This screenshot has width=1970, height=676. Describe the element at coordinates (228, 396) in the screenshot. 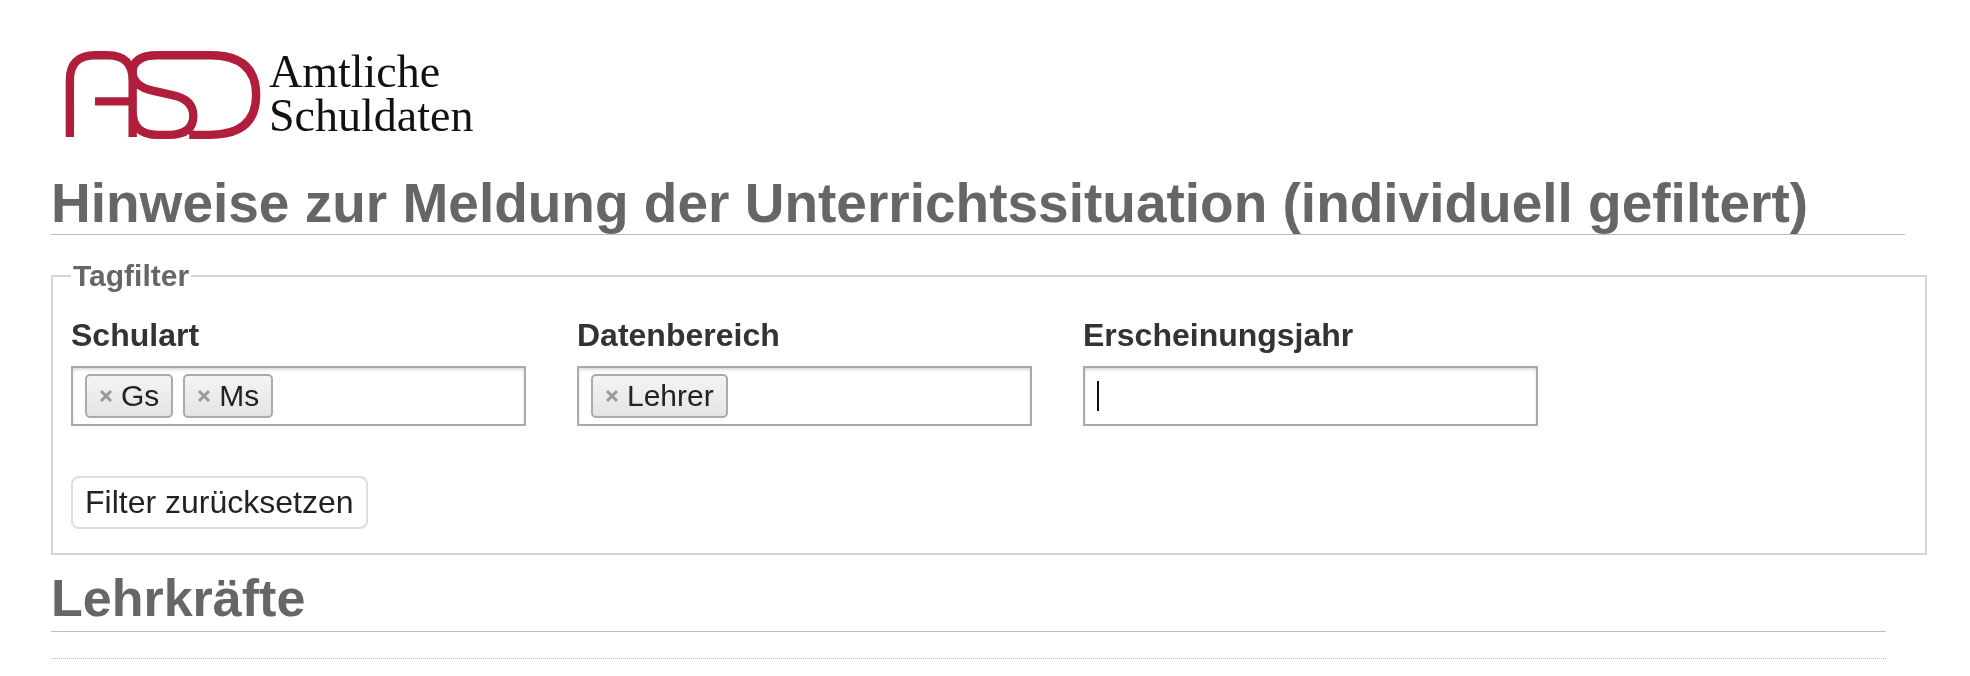

I see `tag-chip: Ms` at that location.